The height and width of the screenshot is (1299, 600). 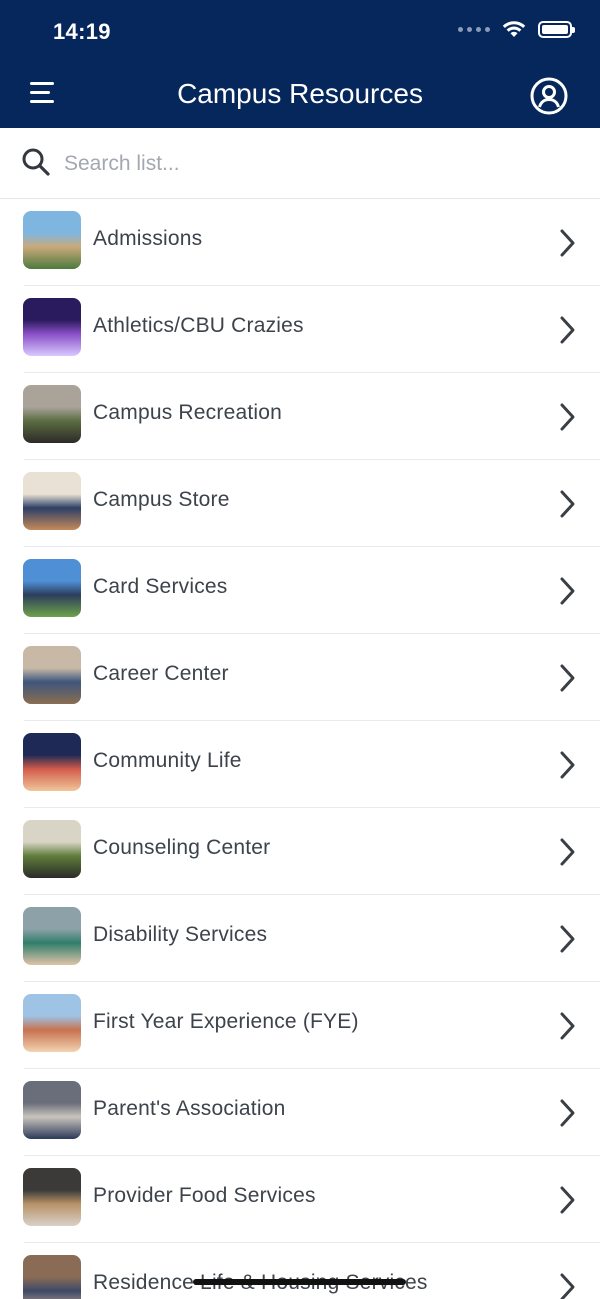 I want to click on list-item-label: Counseling Center, so click(x=182, y=847).